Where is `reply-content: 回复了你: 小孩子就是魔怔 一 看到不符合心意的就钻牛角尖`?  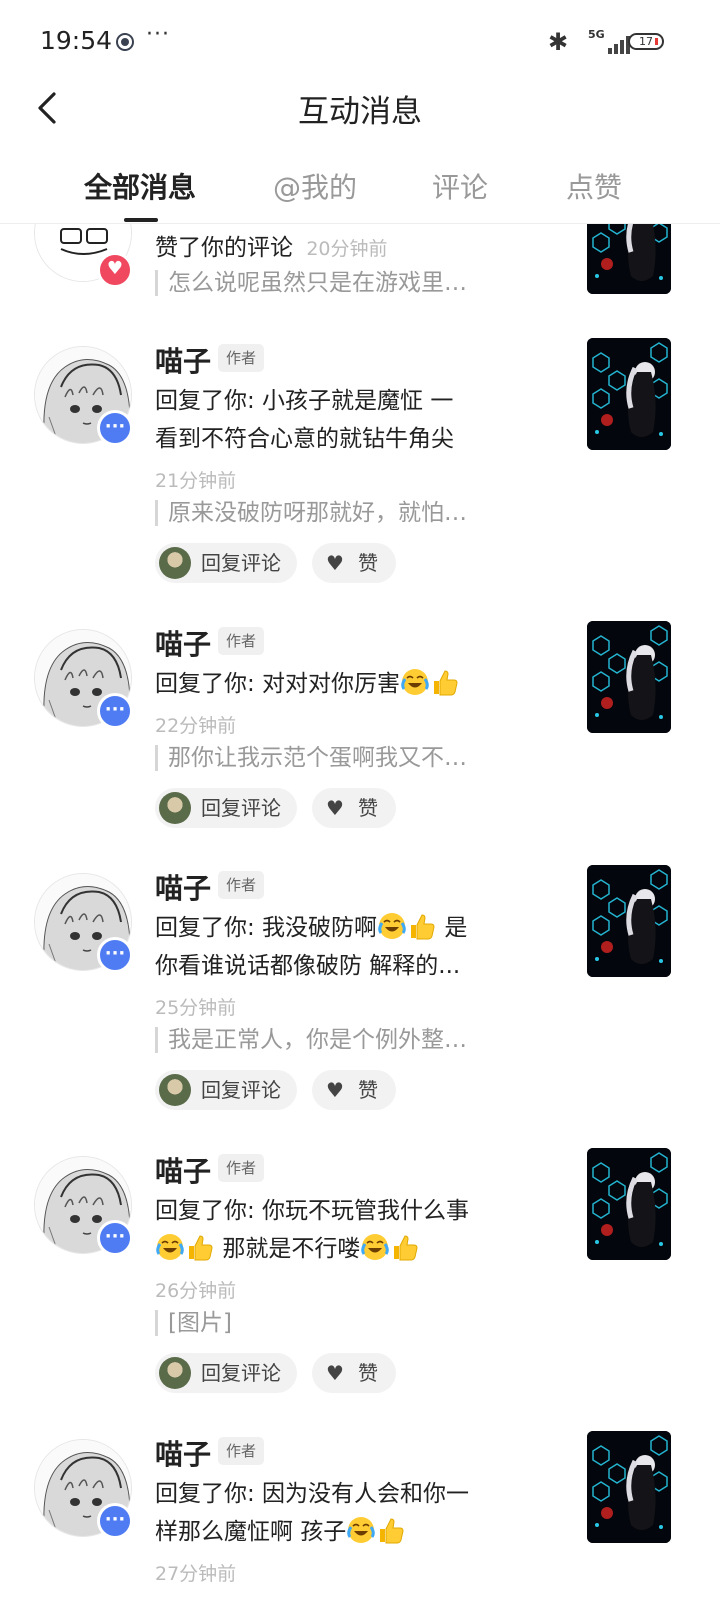 reply-content: 回复了你: 小孩子就是魔怔 一 看到不符合心意的就钻牛角尖 is located at coordinates (327, 420).